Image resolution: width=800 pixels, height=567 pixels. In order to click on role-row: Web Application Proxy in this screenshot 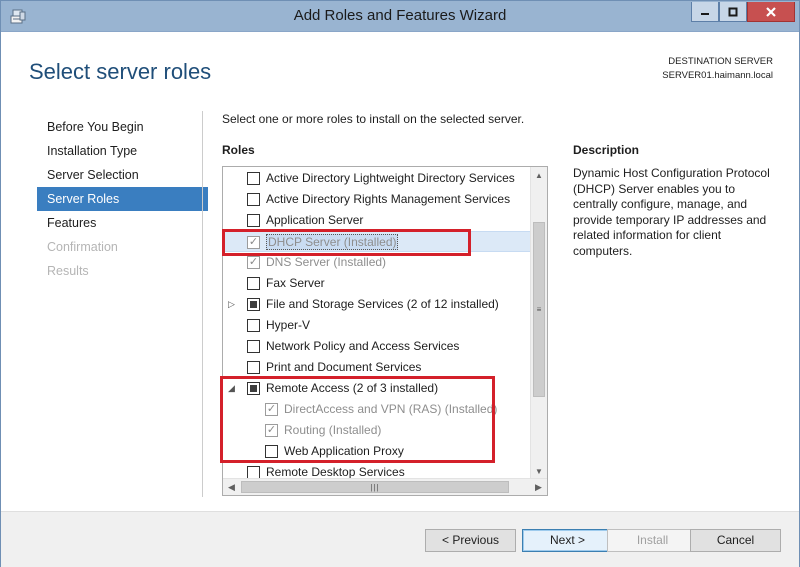, I will do `click(377, 451)`.